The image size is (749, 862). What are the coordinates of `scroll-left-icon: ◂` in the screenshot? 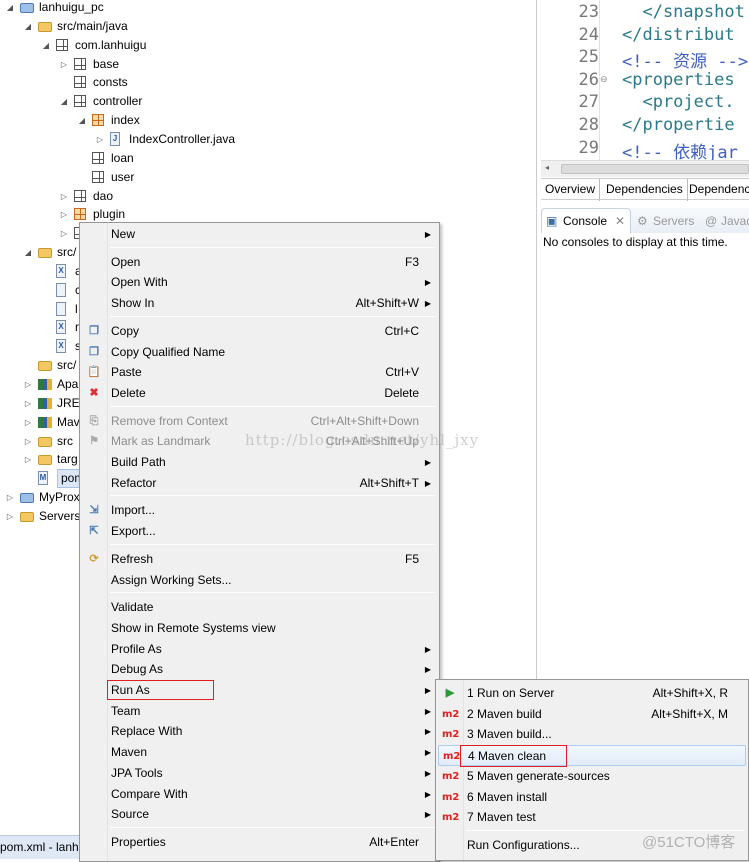 It's located at (547, 167).